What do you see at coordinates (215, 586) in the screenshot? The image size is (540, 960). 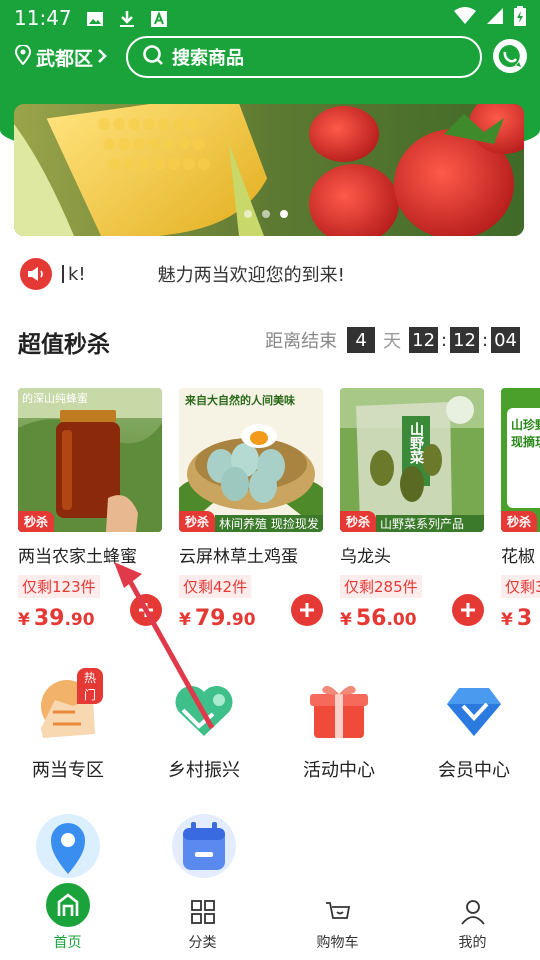 I see `product-stock: 仅剩42件` at bounding box center [215, 586].